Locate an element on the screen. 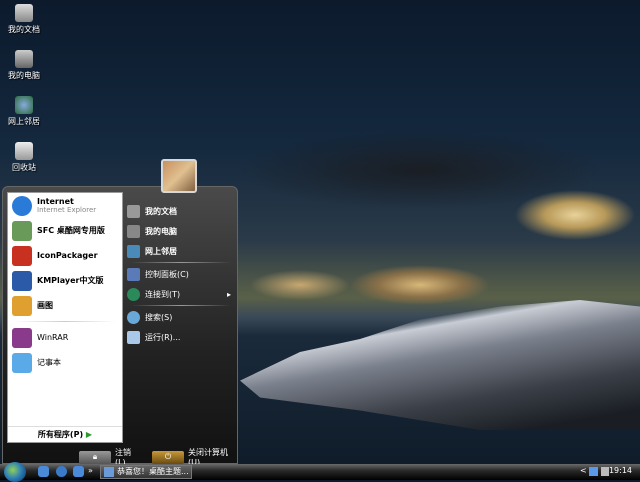 This screenshot has height=482, width=640. control-panel-icon is located at coordinates (133, 274).